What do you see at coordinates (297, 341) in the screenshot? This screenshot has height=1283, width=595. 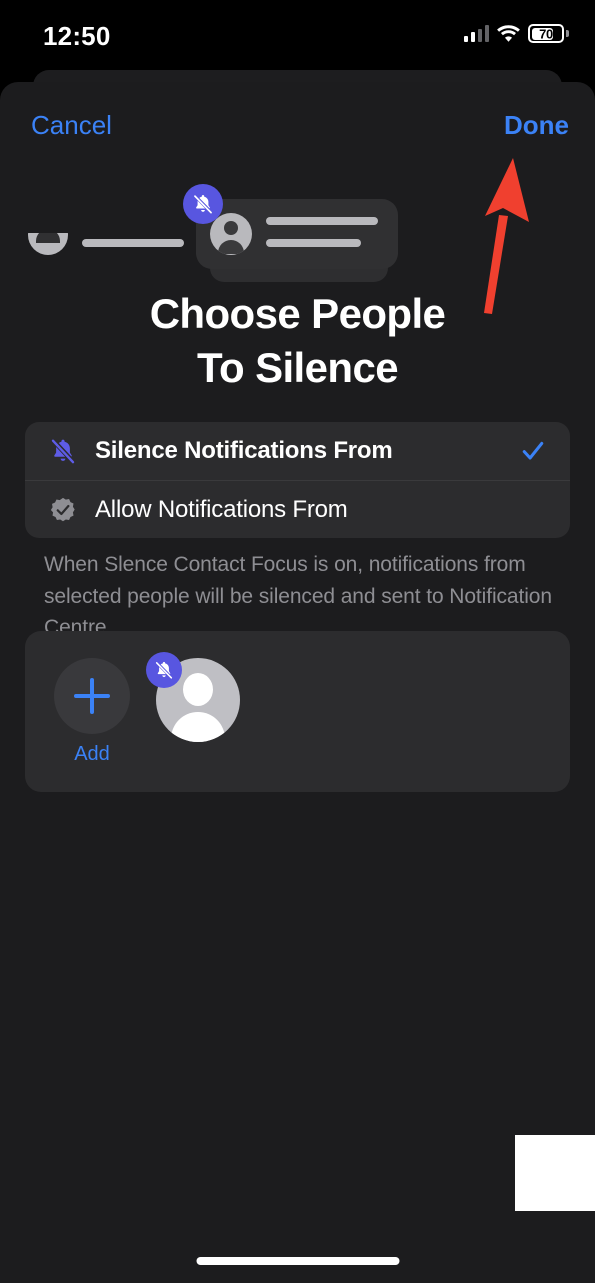 I see `page-title: Choose People To Silence` at bounding box center [297, 341].